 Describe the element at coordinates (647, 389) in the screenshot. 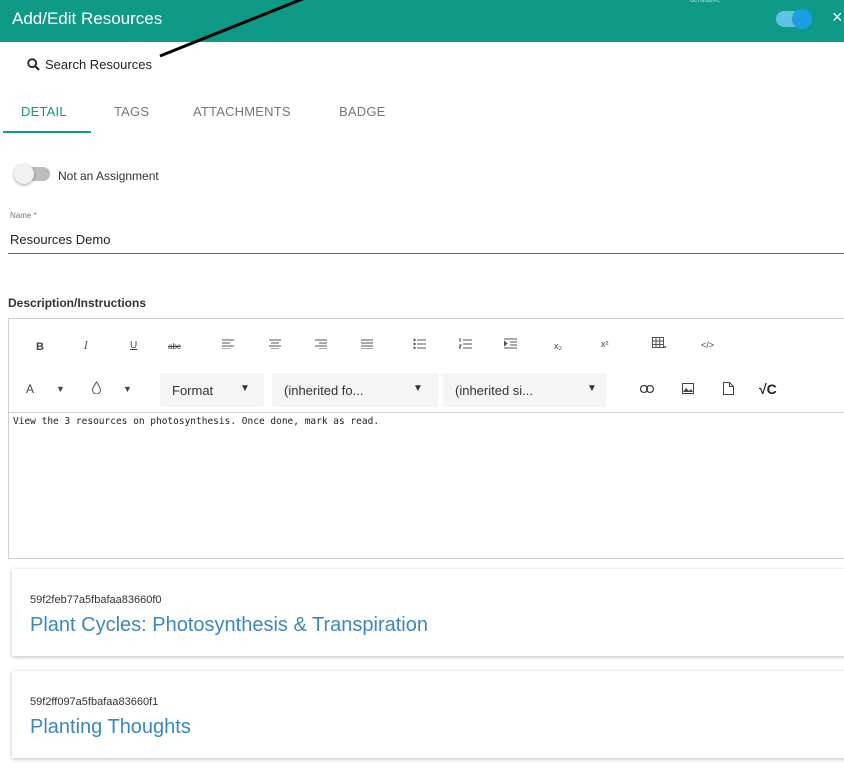

I see `link-icon` at that location.